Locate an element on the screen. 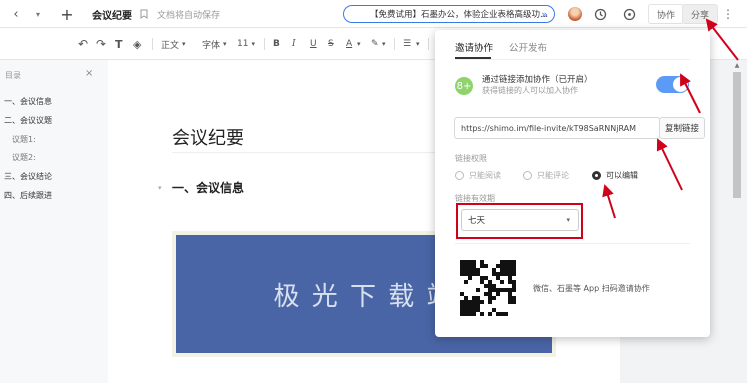 The width and height of the screenshot is (747, 383). size-label: 11 is located at coordinates (243, 44).